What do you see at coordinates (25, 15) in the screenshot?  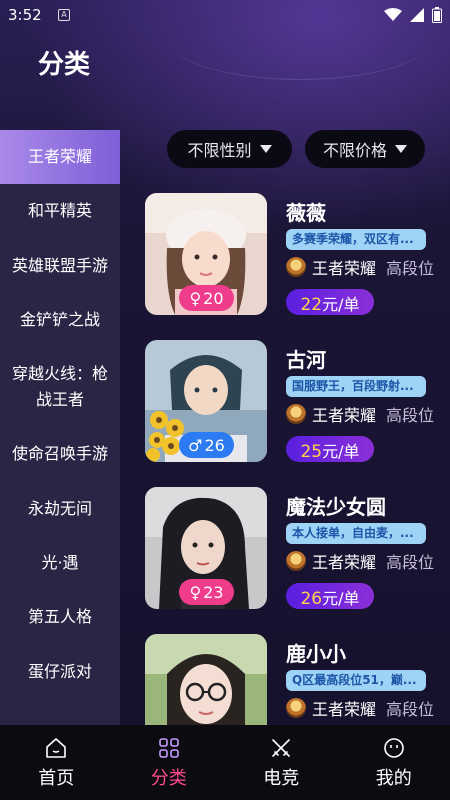 I see `status-time: 3:52` at bounding box center [25, 15].